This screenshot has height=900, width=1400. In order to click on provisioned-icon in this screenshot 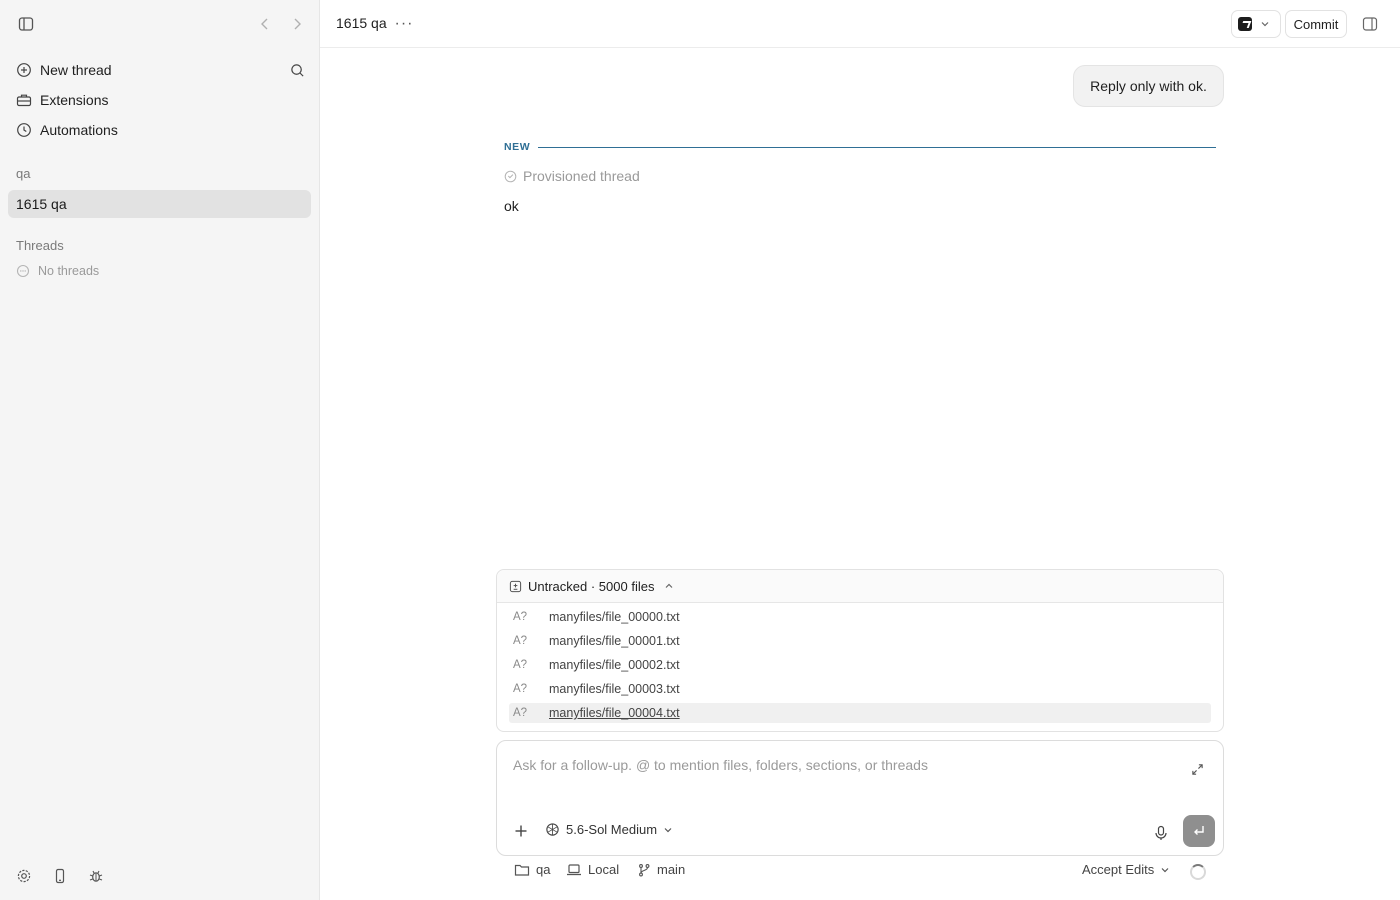, I will do `click(510, 176)`.